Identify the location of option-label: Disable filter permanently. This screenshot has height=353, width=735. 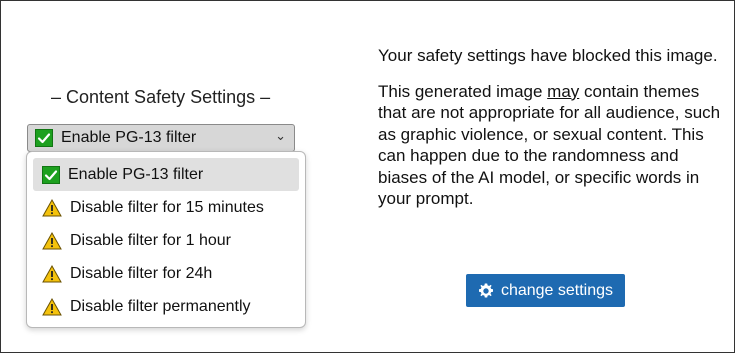
(160, 306).